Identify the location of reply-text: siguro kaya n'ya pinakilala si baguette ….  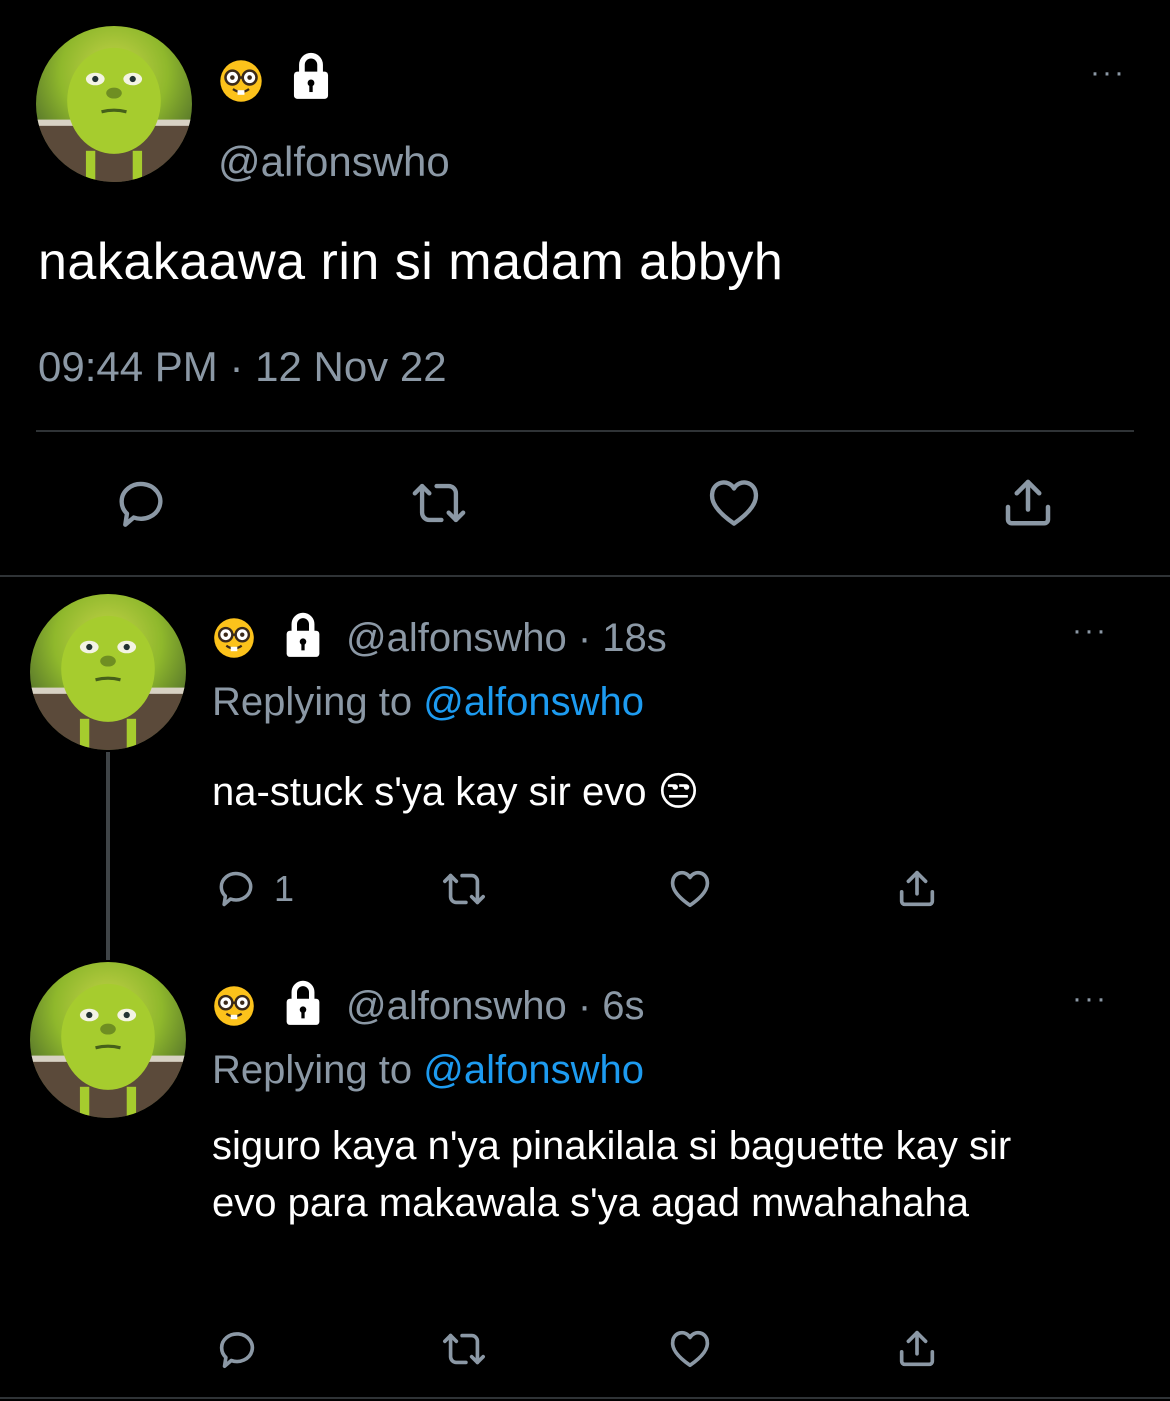
(612, 1174).